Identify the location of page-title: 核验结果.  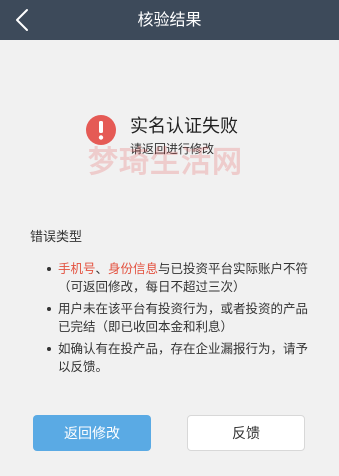
(169, 19).